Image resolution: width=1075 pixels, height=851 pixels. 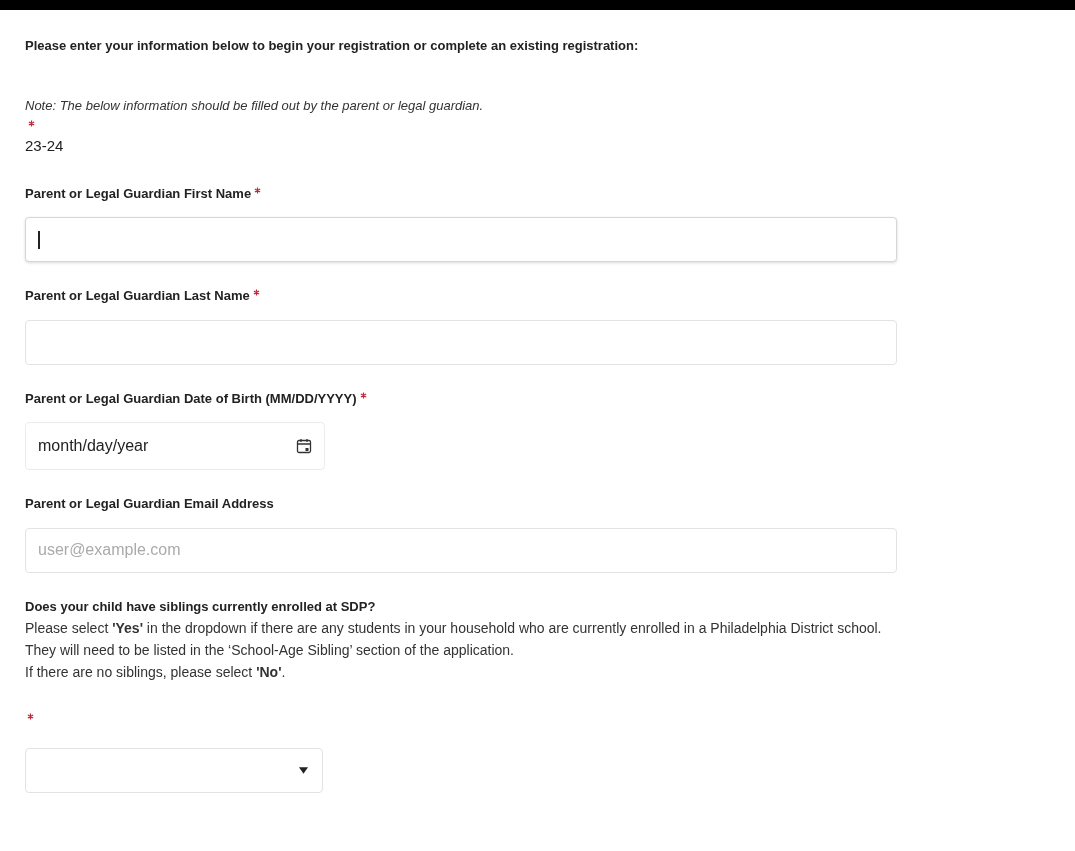 I want to click on instruction-text: Please enter your information below to begin your registration or complete an existing registration:, so click(x=332, y=46).